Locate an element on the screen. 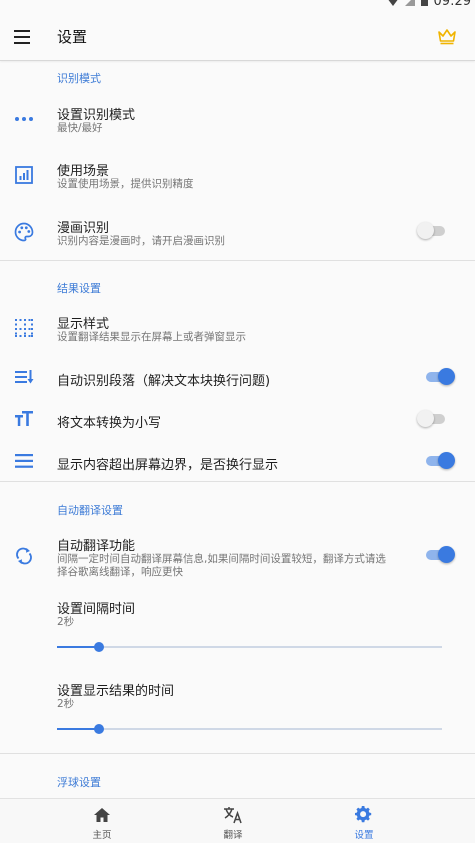 The width and height of the screenshot is (475, 843). paragraph-icon is located at coordinates (24, 377).